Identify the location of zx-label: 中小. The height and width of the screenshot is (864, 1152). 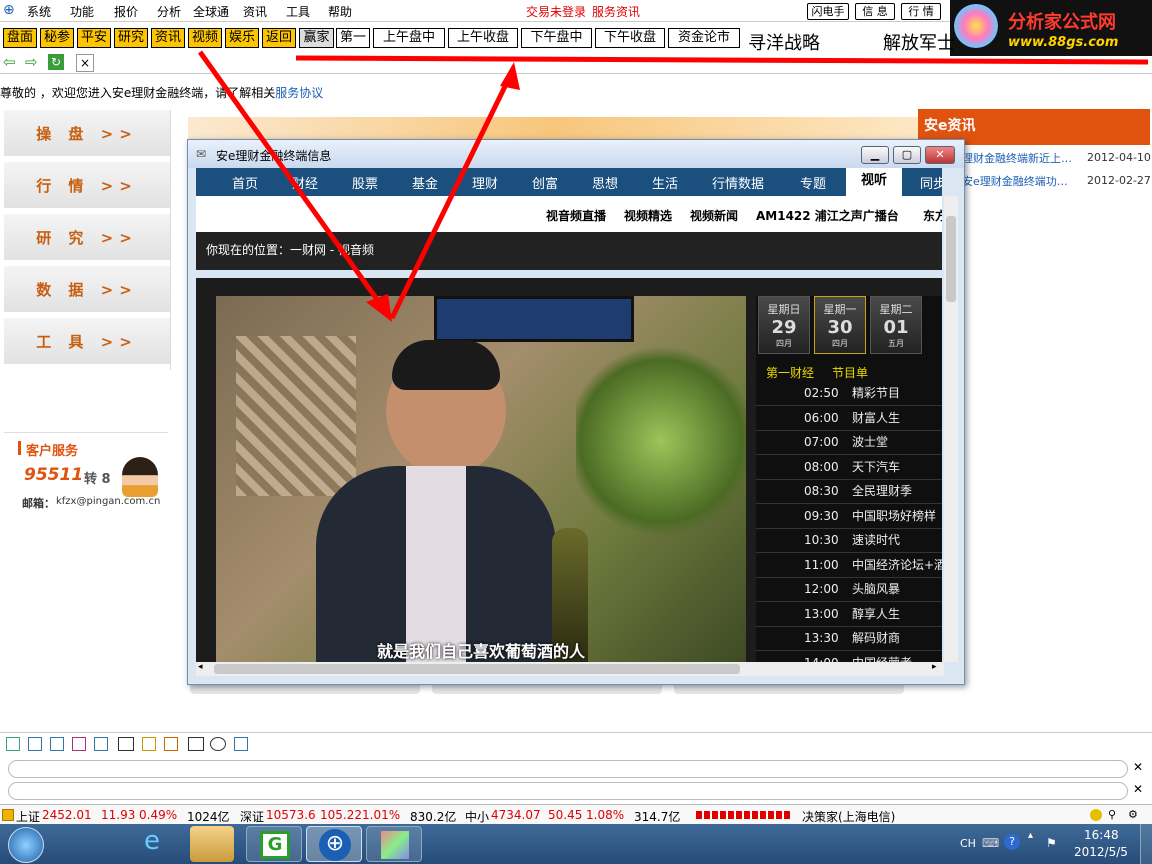
(477, 817).